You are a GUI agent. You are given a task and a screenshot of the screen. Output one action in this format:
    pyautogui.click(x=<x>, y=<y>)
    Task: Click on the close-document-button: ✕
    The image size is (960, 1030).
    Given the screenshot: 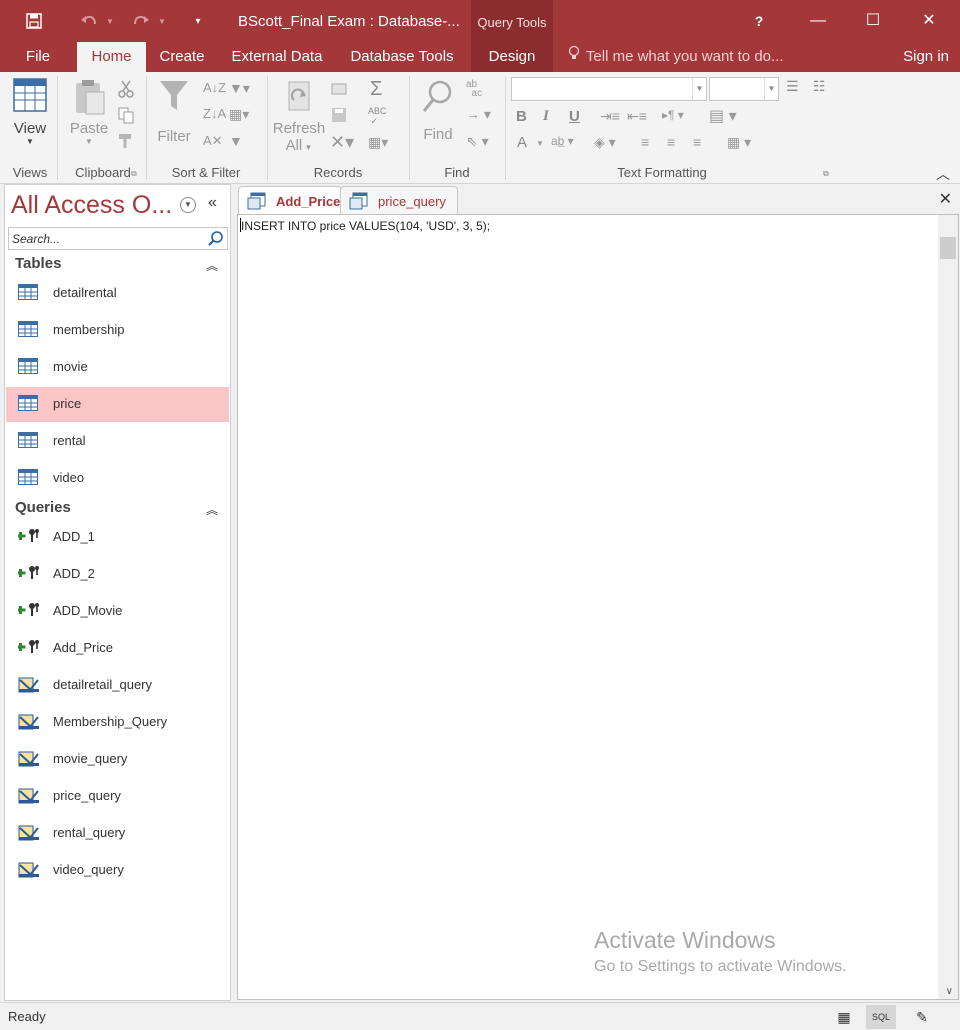 What is the action you would take?
    pyautogui.click(x=945, y=199)
    